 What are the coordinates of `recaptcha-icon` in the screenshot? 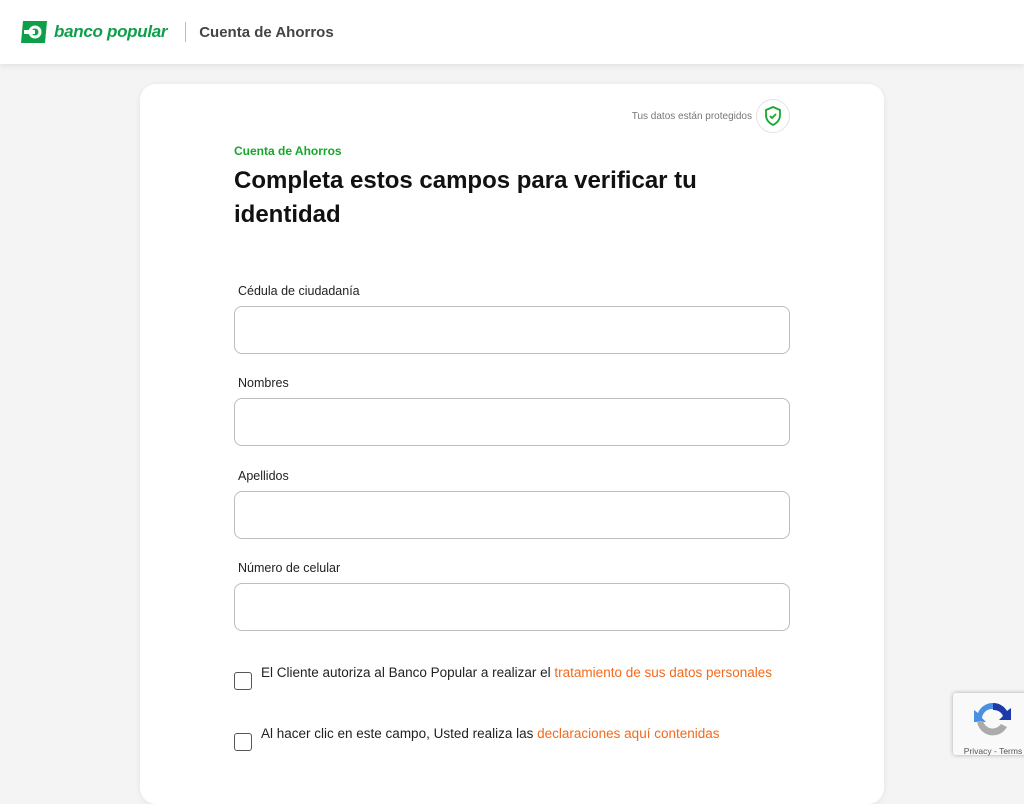 It's located at (992, 719).